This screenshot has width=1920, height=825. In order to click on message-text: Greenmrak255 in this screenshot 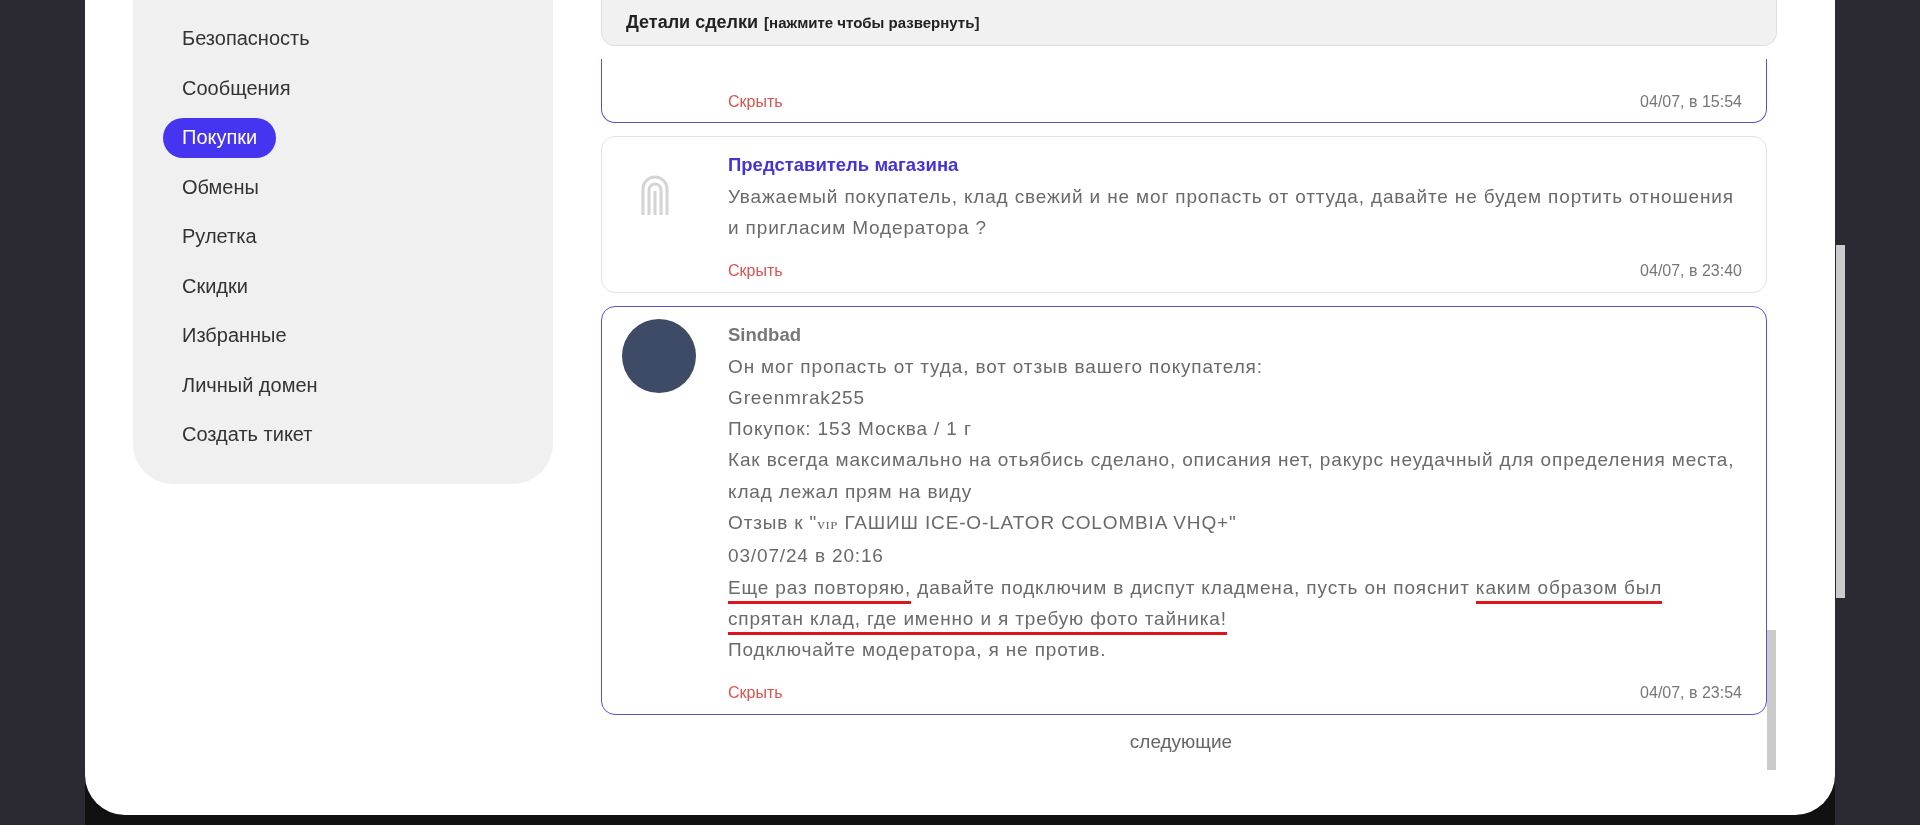, I will do `click(797, 397)`.